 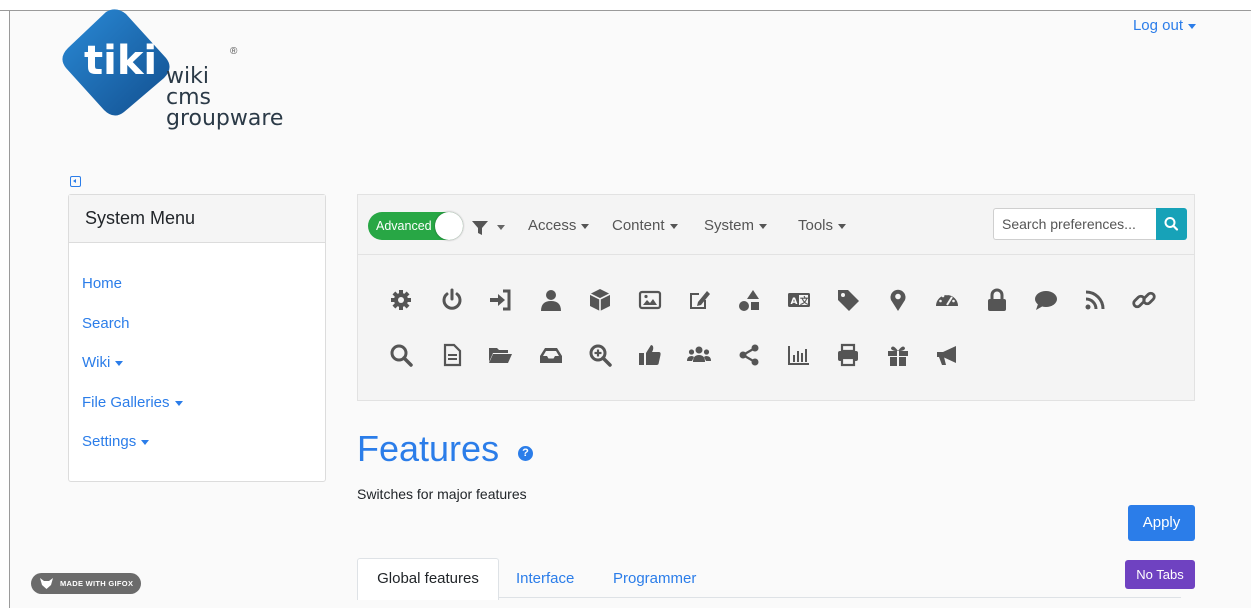 I want to click on logo-line-cms: cms, so click(x=188, y=97).